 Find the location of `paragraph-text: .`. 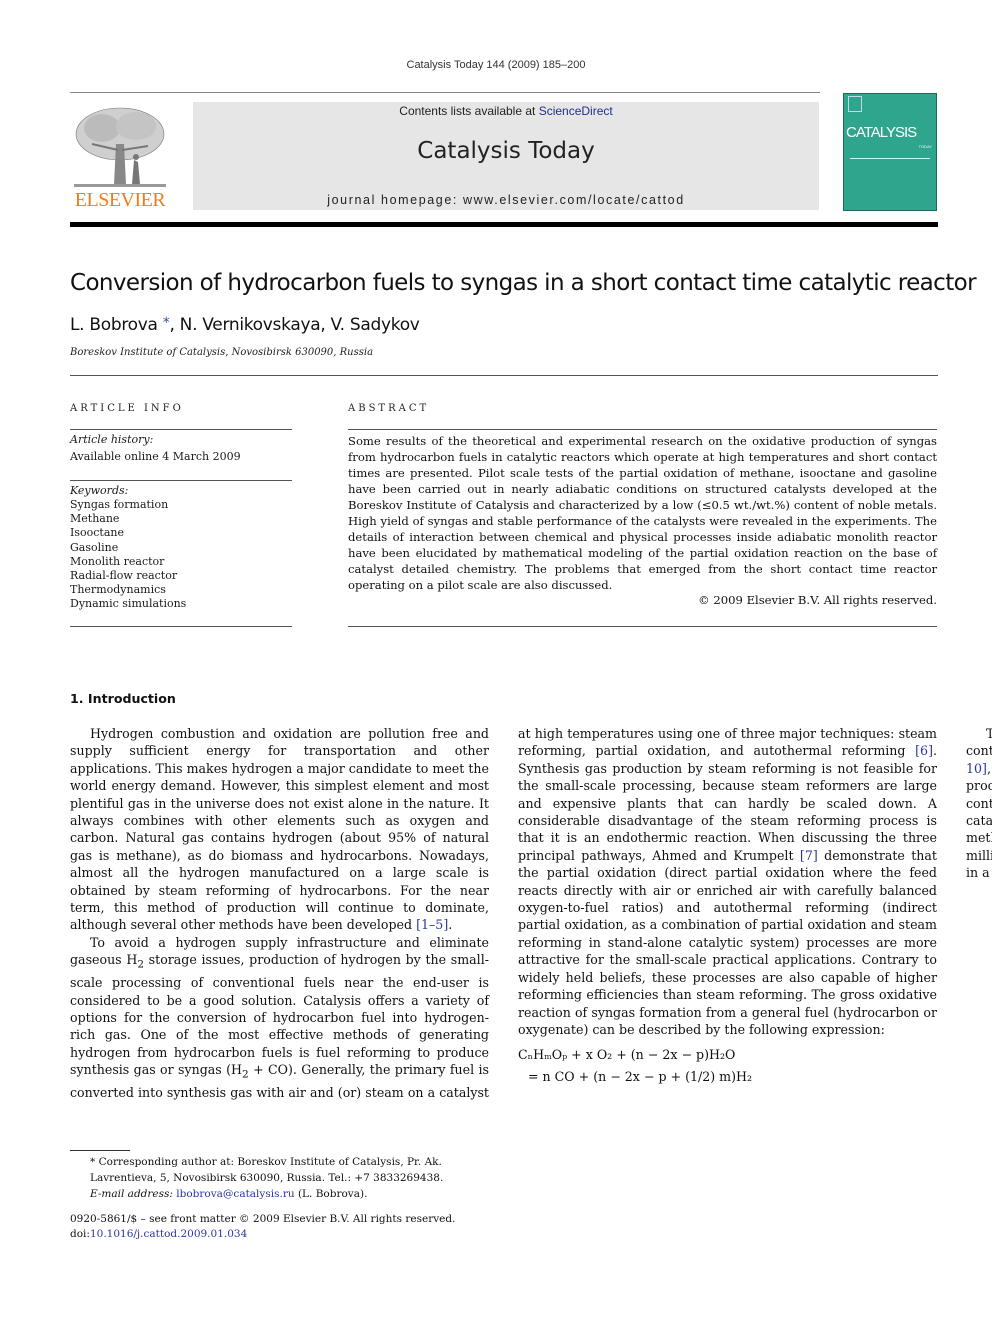

paragraph-text: . is located at coordinates (450, 925).